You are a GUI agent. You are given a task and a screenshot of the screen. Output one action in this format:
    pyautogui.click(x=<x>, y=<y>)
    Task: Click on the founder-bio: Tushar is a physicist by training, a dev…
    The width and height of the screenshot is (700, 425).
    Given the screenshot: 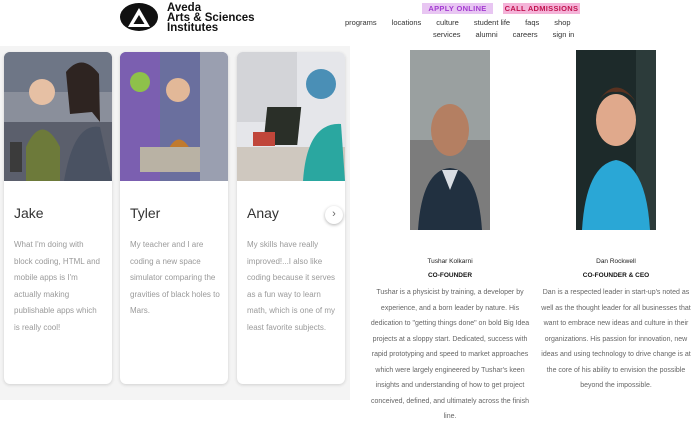 What is the action you would take?
    pyautogui.click(x=450, y=354)
    